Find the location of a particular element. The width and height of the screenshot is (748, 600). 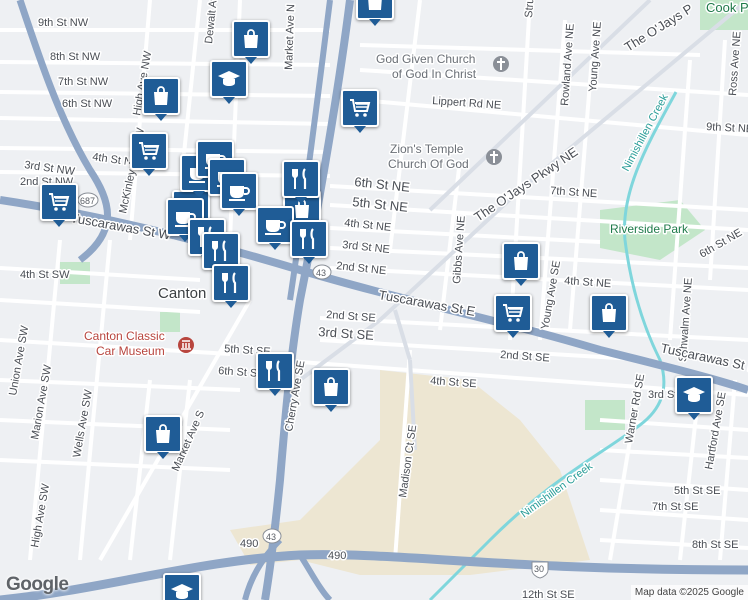

church-label-line1: God Given Church is located at coordinates (425, 59).